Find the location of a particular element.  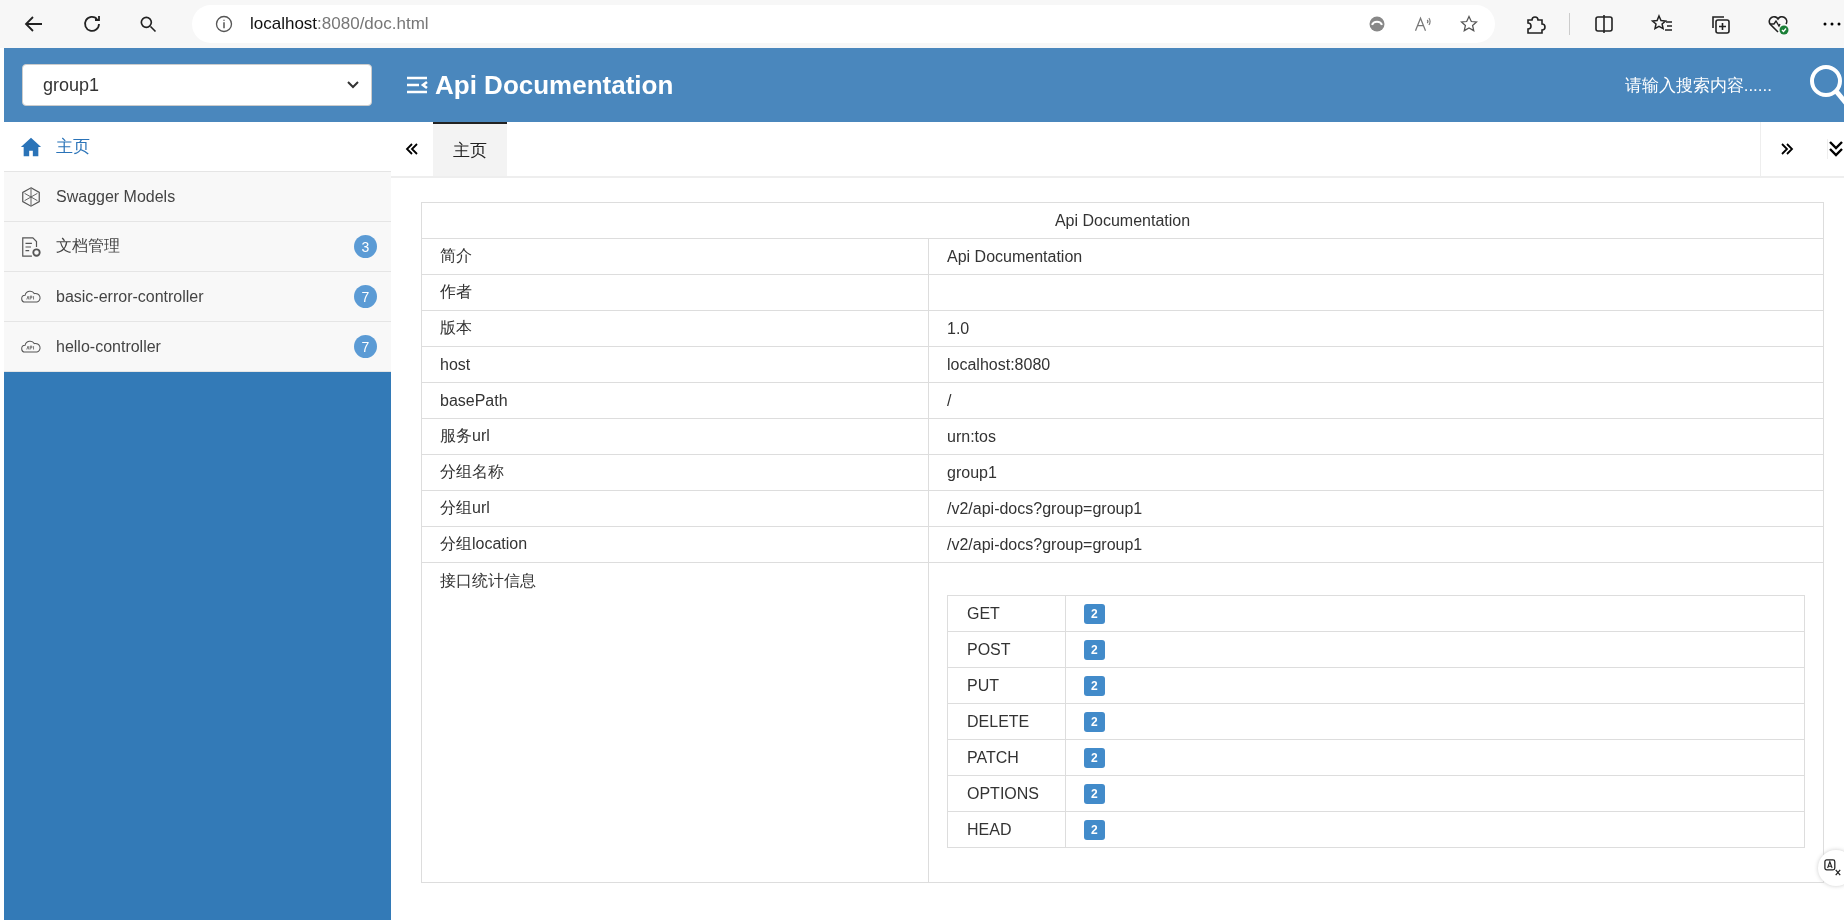

search-icon is located at coordinates (148, 24).